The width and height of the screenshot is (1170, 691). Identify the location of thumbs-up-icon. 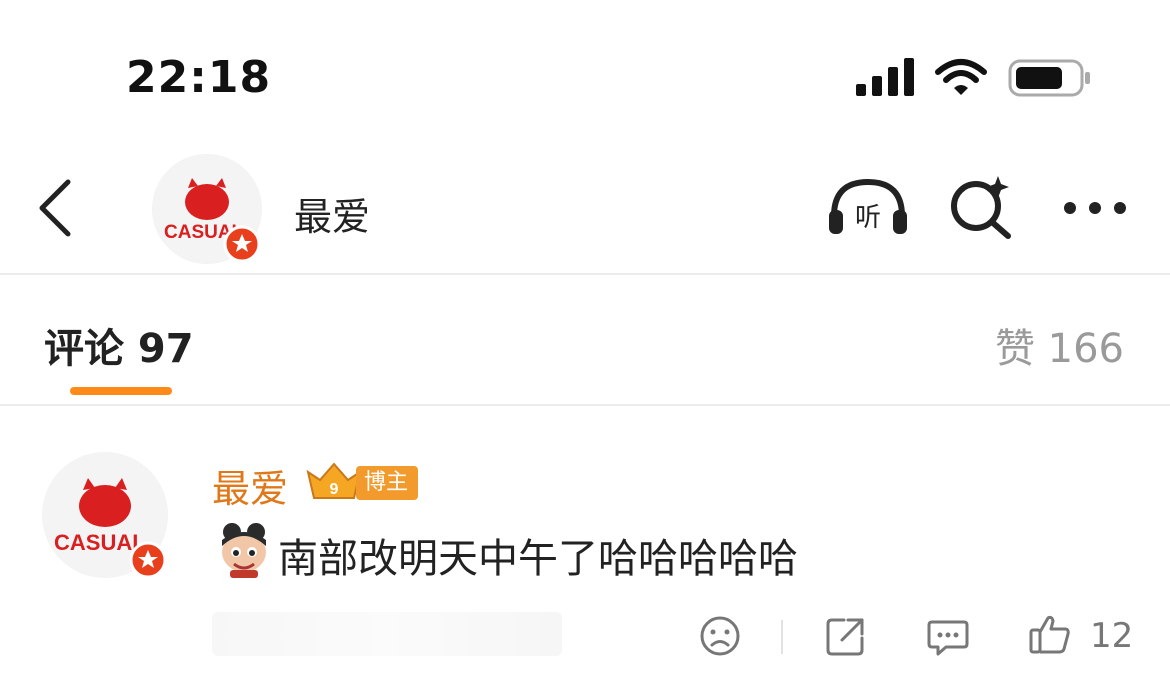
(1050, 634).